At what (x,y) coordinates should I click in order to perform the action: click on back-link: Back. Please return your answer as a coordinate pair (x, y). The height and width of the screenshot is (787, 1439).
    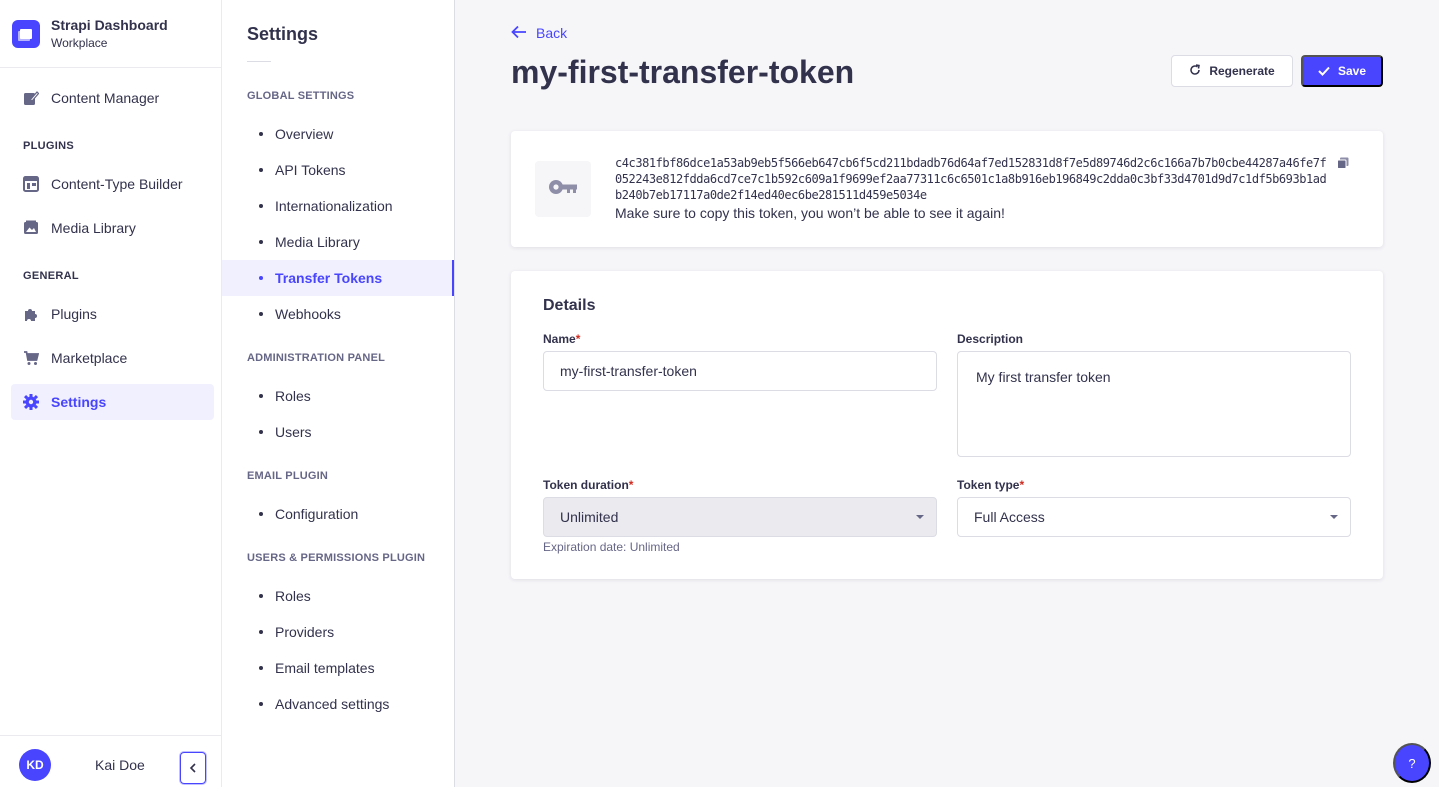
    Looking at the image, I should click on (539, 33).